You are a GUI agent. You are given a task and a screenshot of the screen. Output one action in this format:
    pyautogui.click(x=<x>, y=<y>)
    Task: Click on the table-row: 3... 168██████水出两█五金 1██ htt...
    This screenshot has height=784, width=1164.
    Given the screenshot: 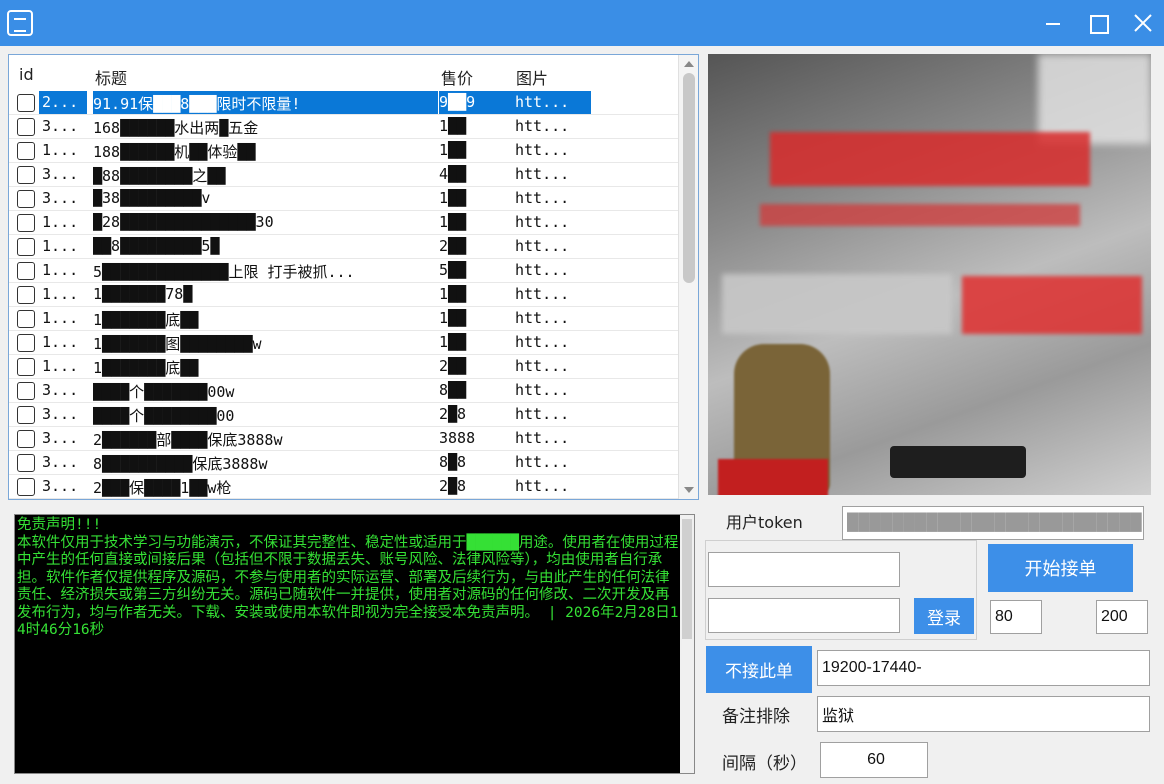 What is the action you would take?
    pyautogui.click(x=344, y=127)
    